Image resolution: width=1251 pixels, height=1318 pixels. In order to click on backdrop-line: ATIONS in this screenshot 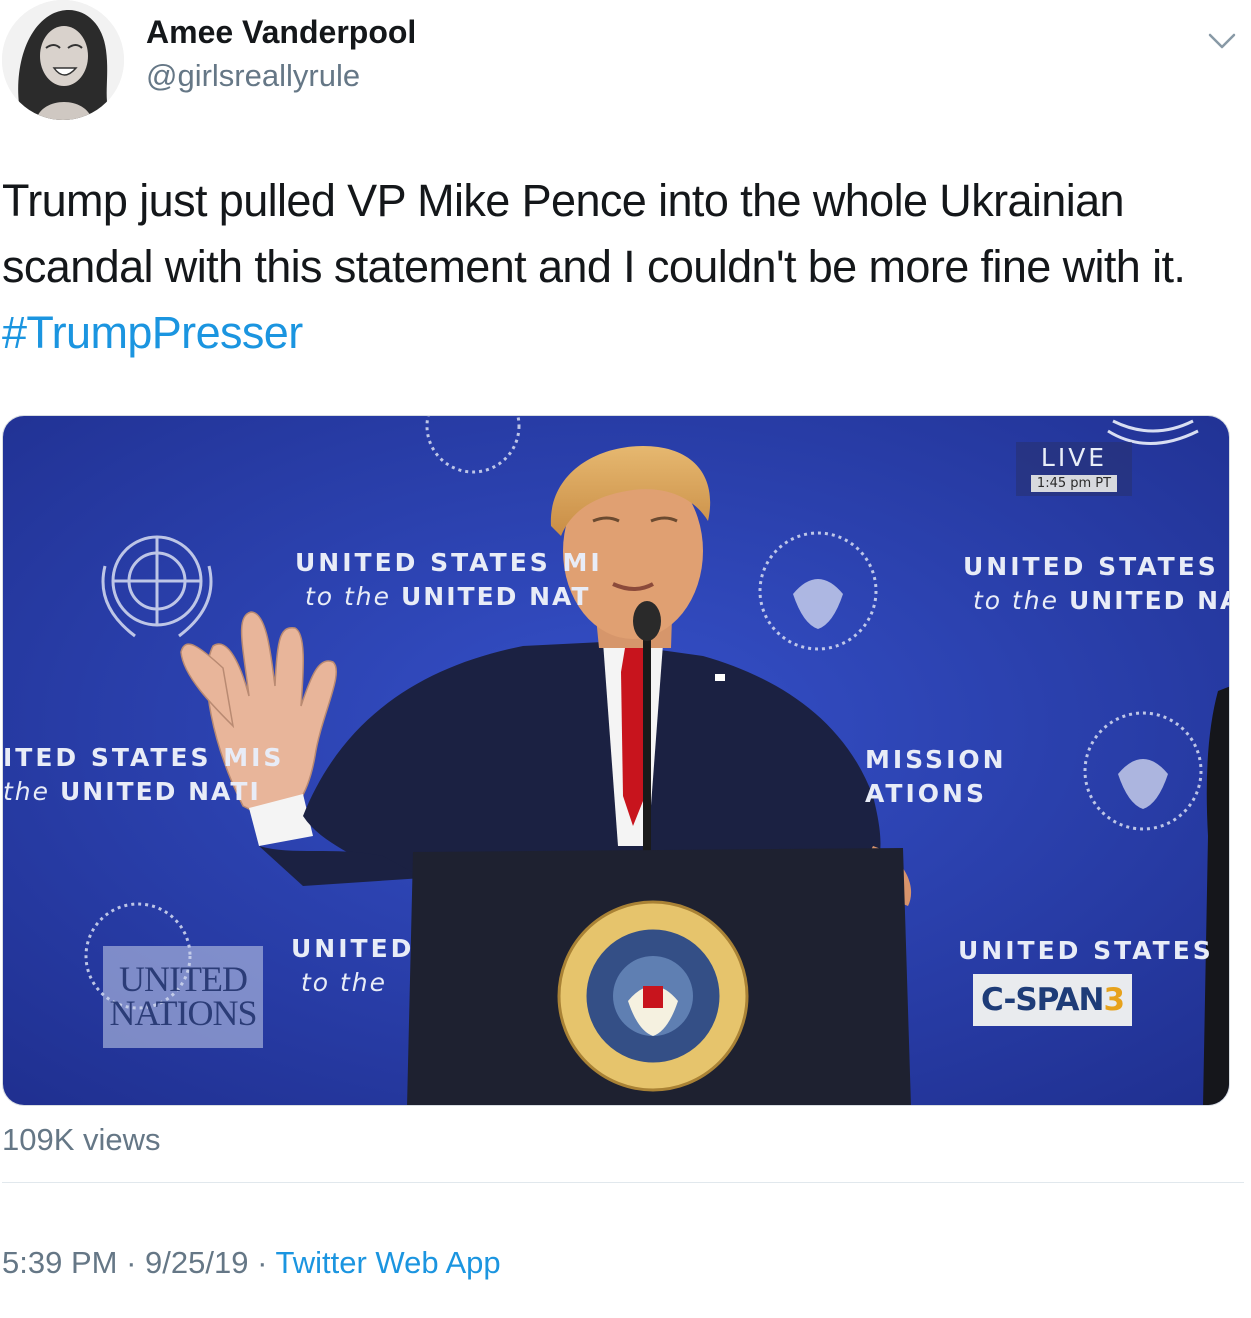, I will do `click(926, 793)`.